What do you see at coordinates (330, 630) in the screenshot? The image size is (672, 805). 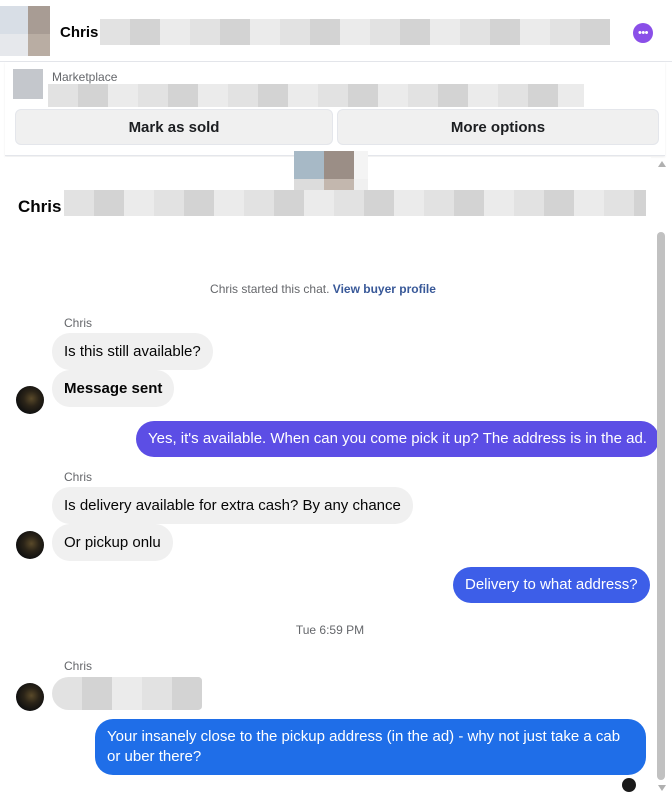 I see `message-timestamp: Tue 6:59 PM` at bounding box center [330, 630].